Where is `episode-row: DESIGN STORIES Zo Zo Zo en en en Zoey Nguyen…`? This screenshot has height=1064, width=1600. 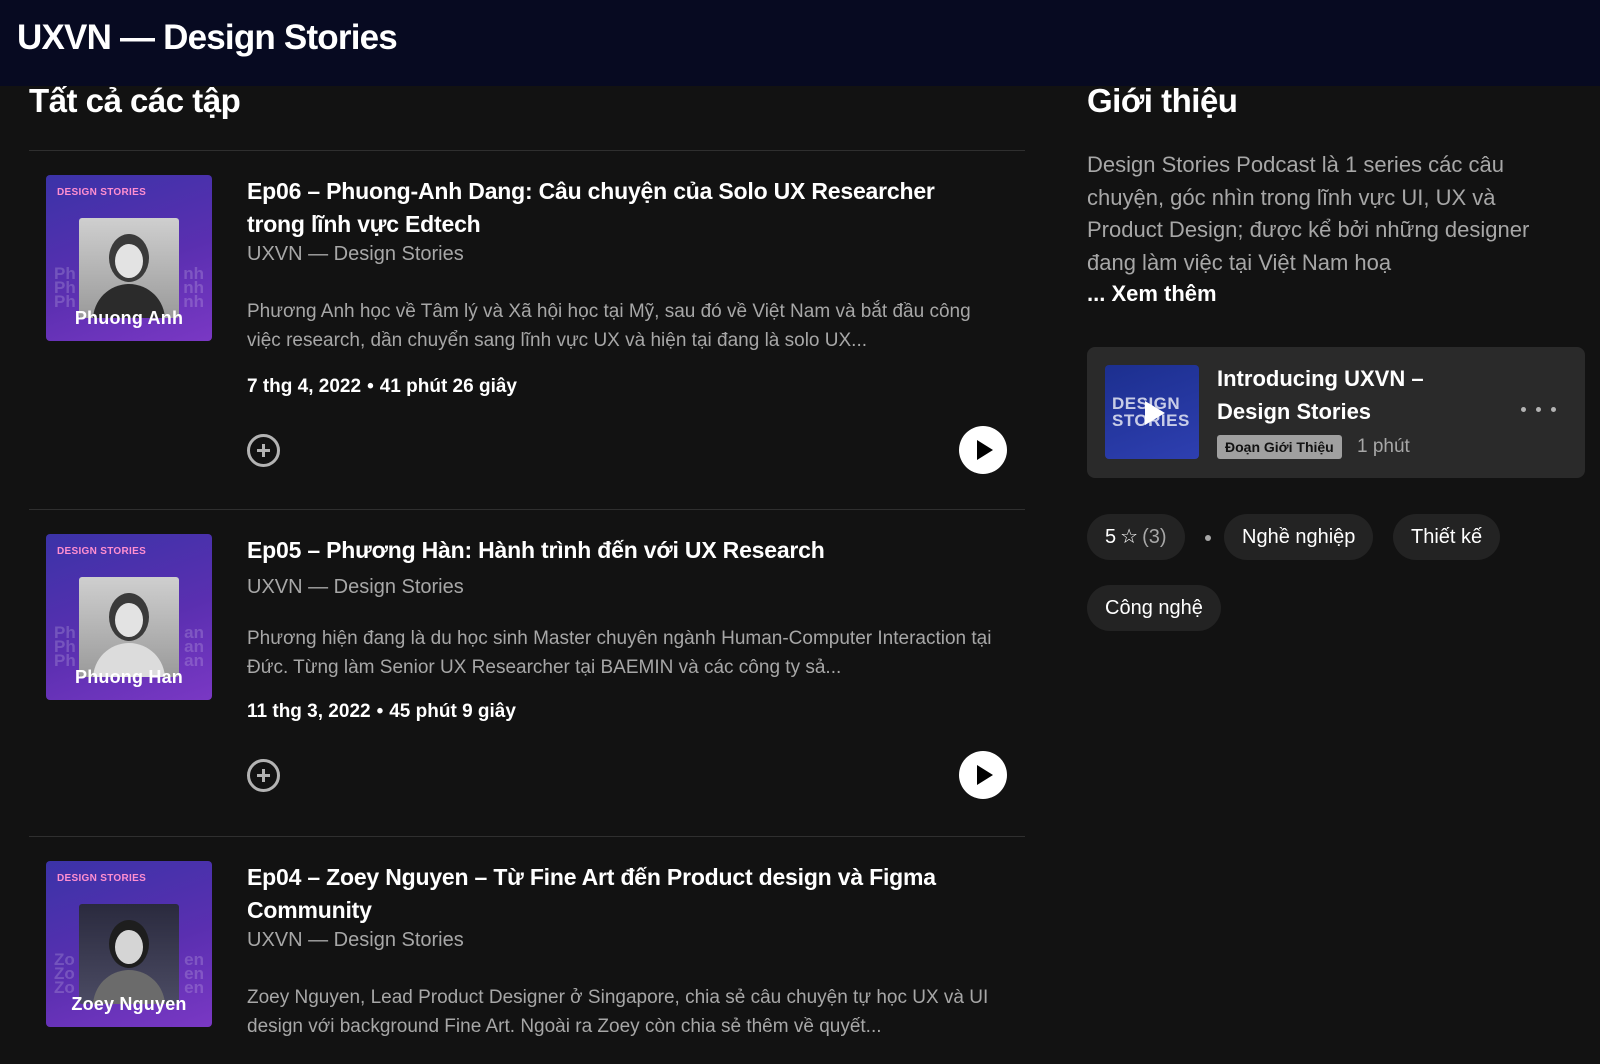 episode-row: DESIGN STORIES Zo Zo Zo en en en Zoey Nguyen… is located at coordinates (527, 950).